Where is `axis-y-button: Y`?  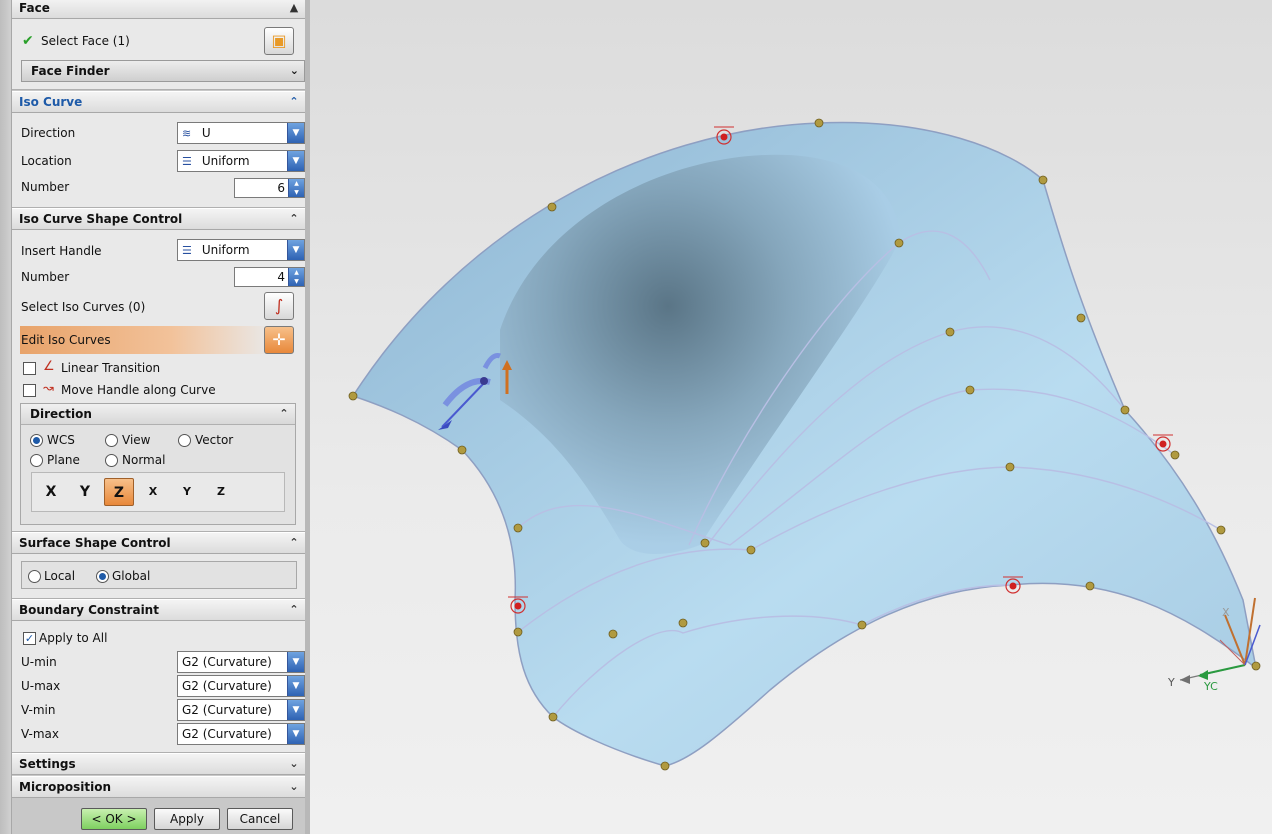 axis-y-button: Y is located at coordinates (85, 492).